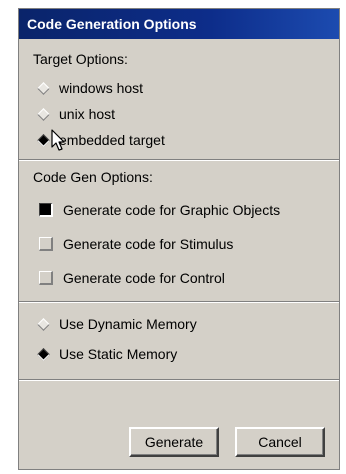  What do you see at coordinates (80, 59) in the screenshot?
I see `target-options-label: Target Options:` at bounding box center [80, 59].